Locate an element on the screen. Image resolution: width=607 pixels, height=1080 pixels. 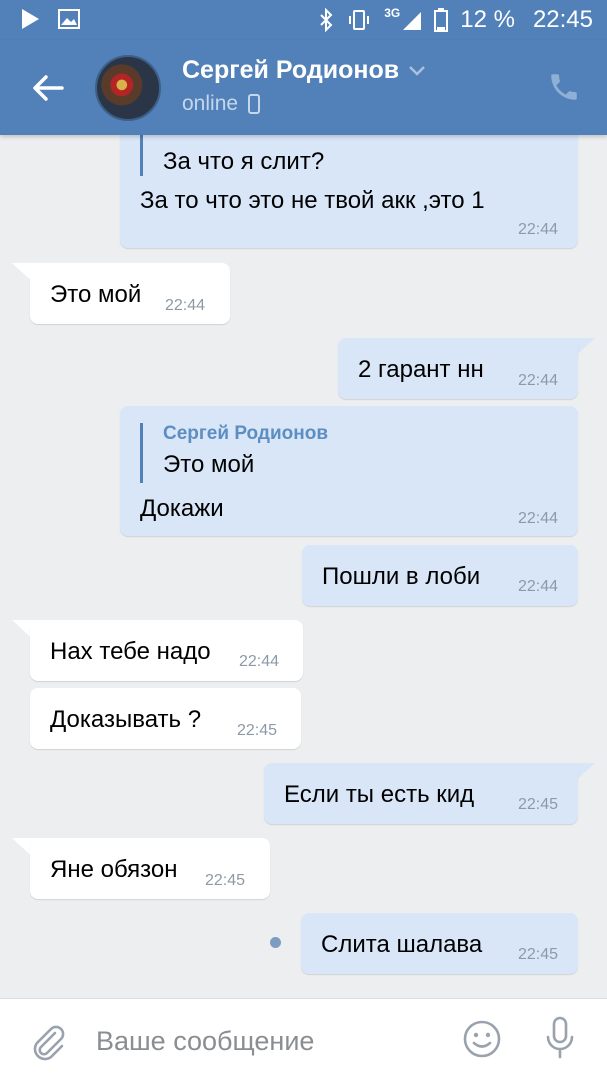
contact-status: online is located at coordinates (221, 104).